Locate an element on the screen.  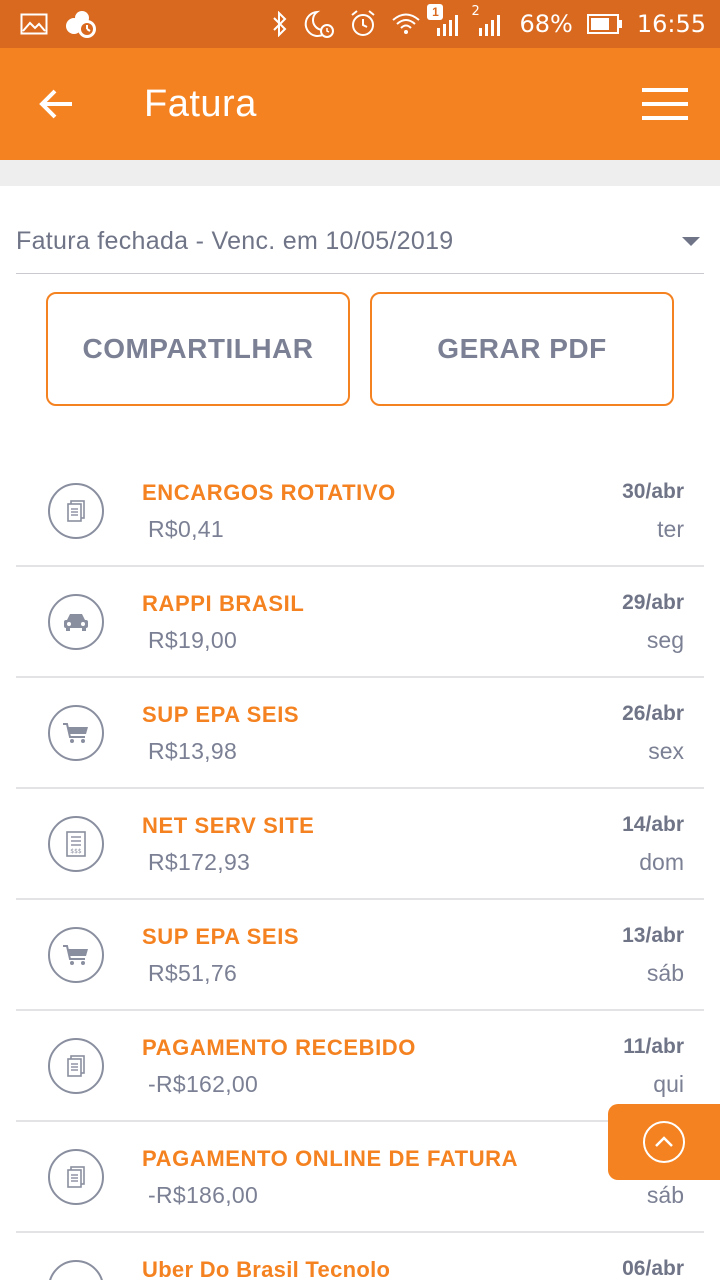
status-bar: 1 2 68% 16:55 is located at coordinates (360, 24).